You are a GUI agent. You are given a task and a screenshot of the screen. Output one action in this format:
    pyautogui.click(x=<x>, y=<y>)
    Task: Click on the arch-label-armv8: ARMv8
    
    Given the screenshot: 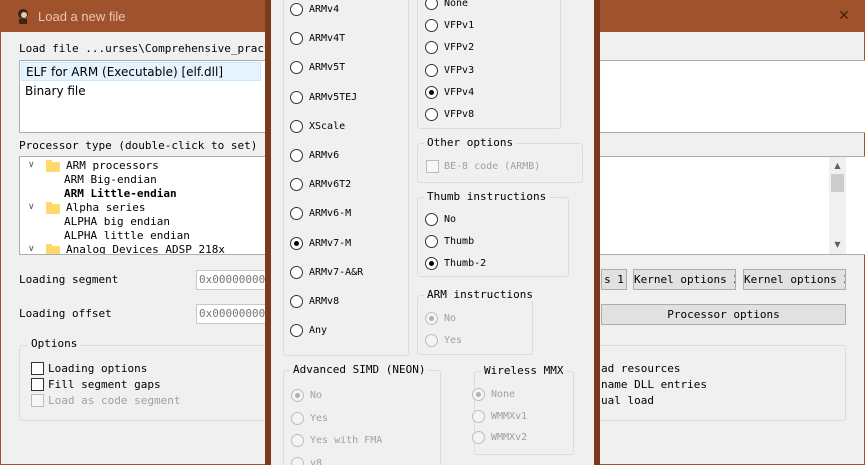 What is the action you would take?
    pyautogui.click(x=324, y=301)
    